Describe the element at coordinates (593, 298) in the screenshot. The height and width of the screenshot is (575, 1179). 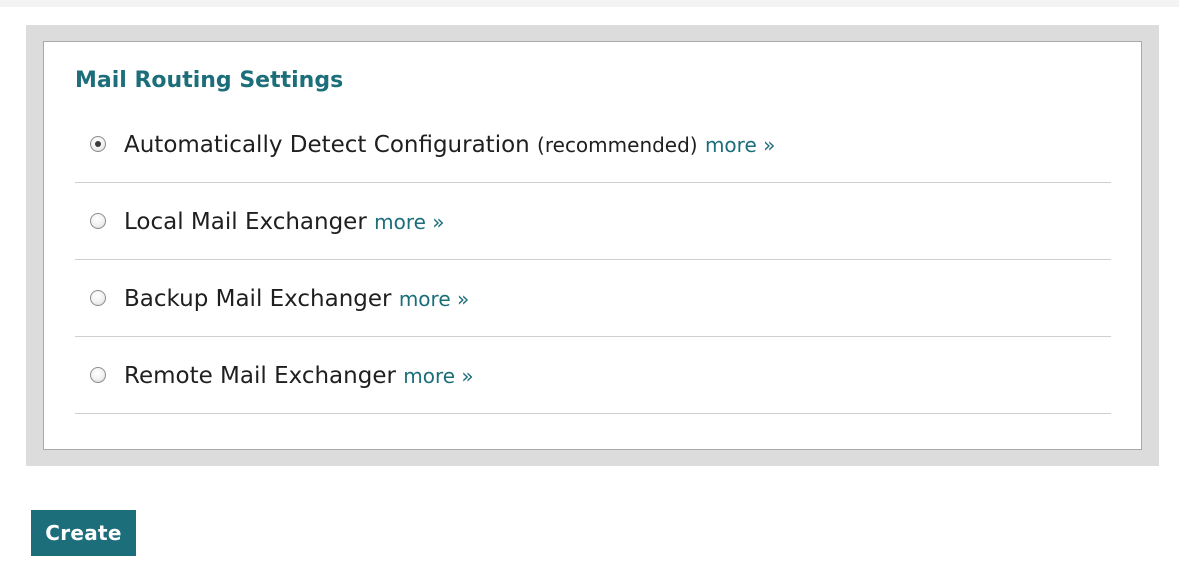
I see `option-backup-exchanger: Backup Mail Exchanger more »` at that location.